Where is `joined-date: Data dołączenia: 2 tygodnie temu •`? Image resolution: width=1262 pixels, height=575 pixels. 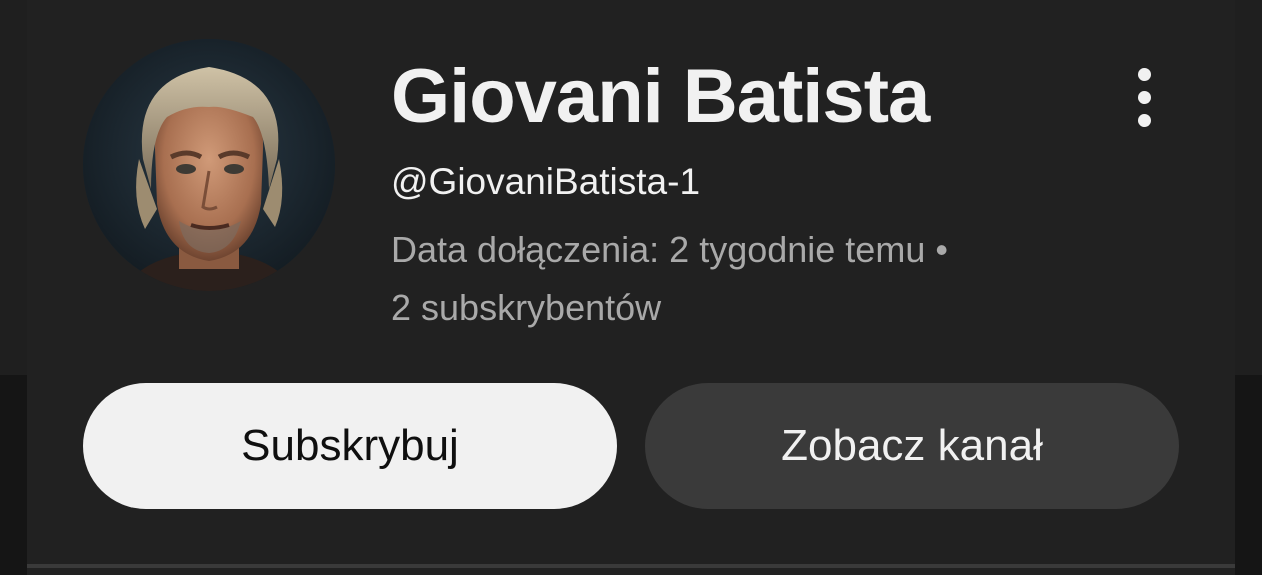 joined-date: Data dołączenia: 2 tygodnie temu • is located at coordinates (669, 249).